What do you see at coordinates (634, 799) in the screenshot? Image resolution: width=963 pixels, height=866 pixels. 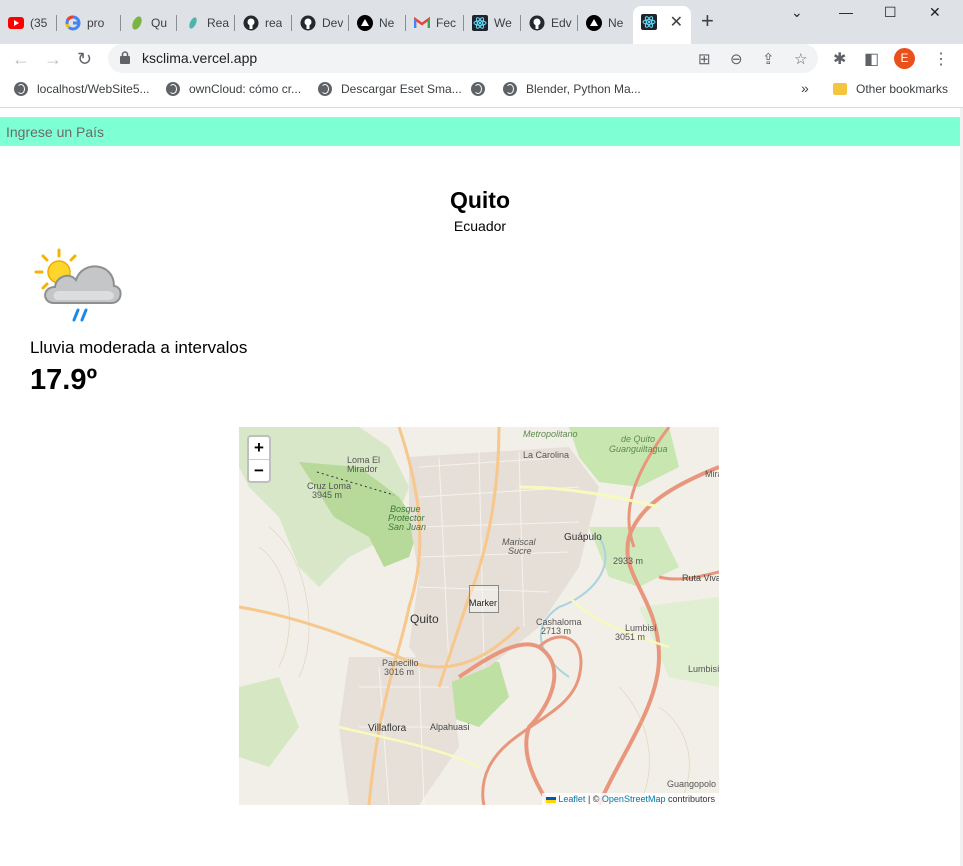 I see `openstreetmap-link: OpenStreetMap` at bounding box center [634, 799].